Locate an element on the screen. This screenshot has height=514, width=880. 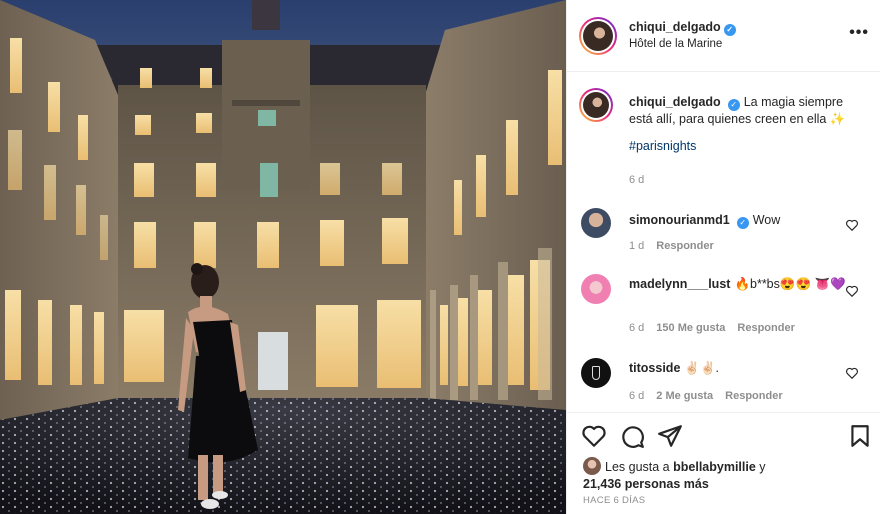
comment-text: 🔥b**bs😍😍 👅💜 is located at coordinates (790, 284).